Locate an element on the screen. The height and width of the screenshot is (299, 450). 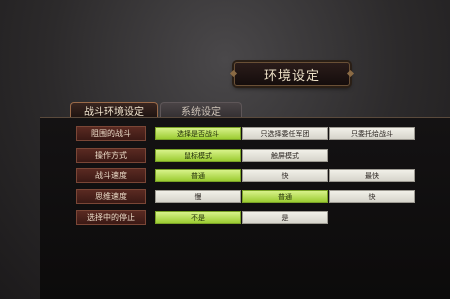
option-button: 是 is located at coordinates (285, 217).